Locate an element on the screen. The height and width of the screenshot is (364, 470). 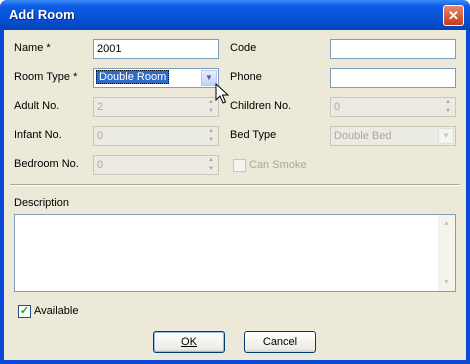
infant-label: Infant No. is located at coordinates (38, 135).